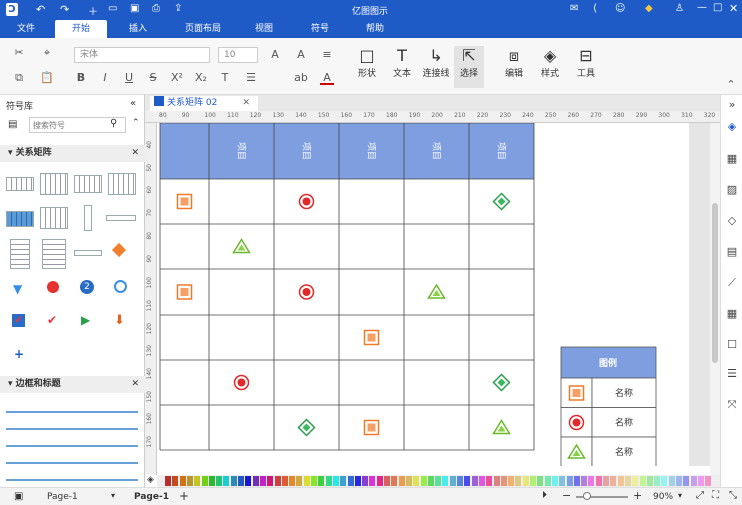  What do you see at coordinates (731, 85) in the screenshot?
I see `collapse-ribbon-icon: ⌃` at bounding box center [731, 85].